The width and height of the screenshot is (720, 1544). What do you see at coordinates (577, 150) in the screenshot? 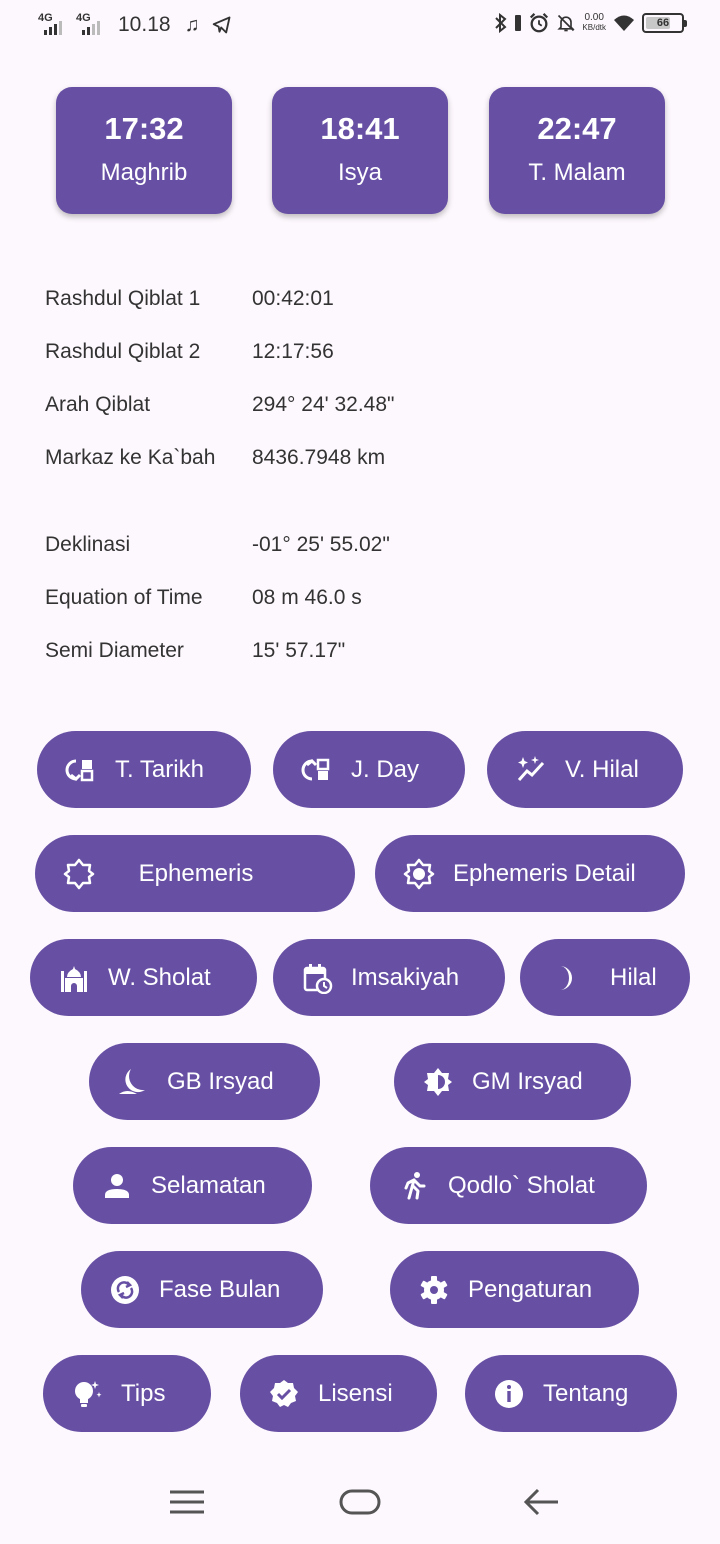
I see `prayer-card-t-malam: 22:47 T. Malam` at bounding box center [577, 150].